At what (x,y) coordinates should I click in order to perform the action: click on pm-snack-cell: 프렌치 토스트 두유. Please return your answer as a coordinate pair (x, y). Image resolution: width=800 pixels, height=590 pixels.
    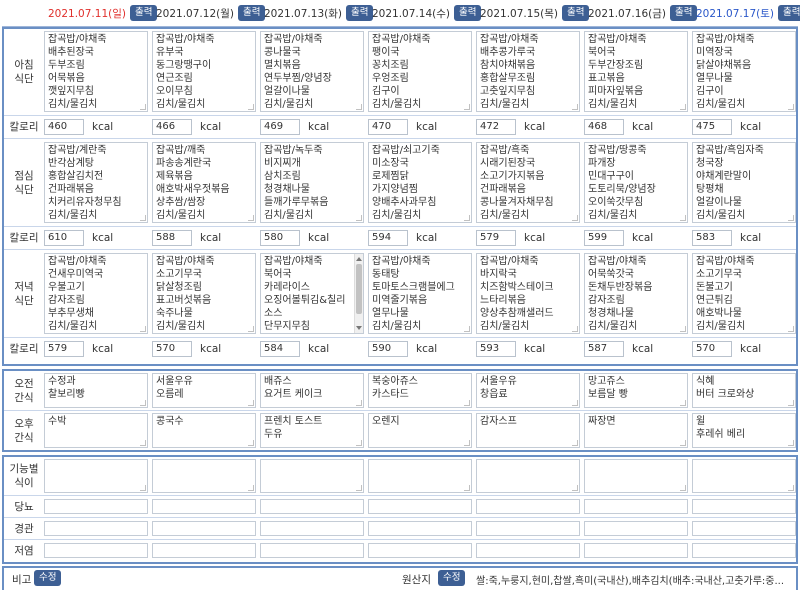
    Looking at the image, I should click on (312, 430).